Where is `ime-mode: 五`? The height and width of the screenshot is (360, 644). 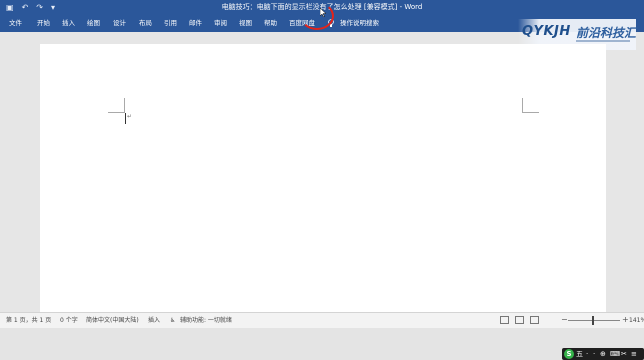 ime-mode: 五 is located at coordinates (579, 354).